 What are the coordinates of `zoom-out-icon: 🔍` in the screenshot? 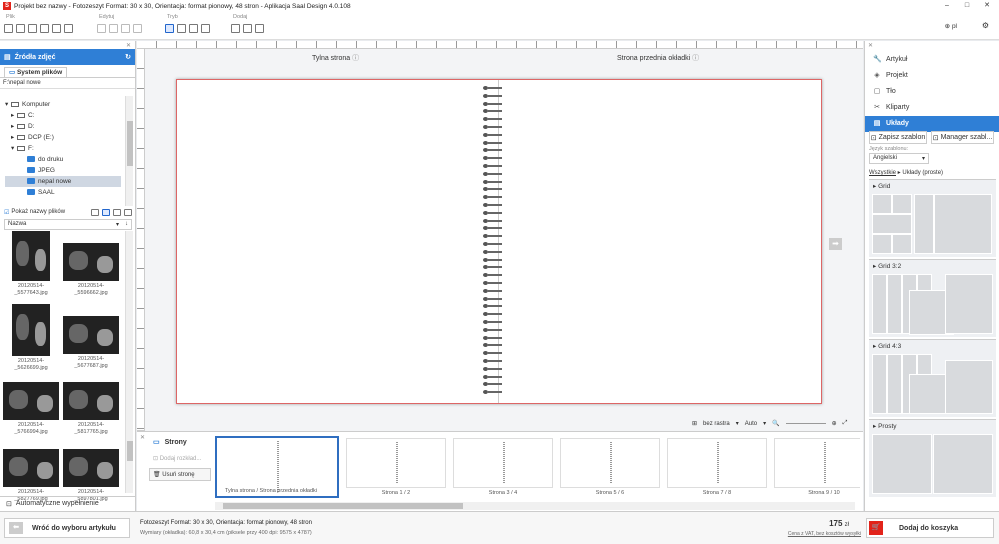 It's located at (775, 423).